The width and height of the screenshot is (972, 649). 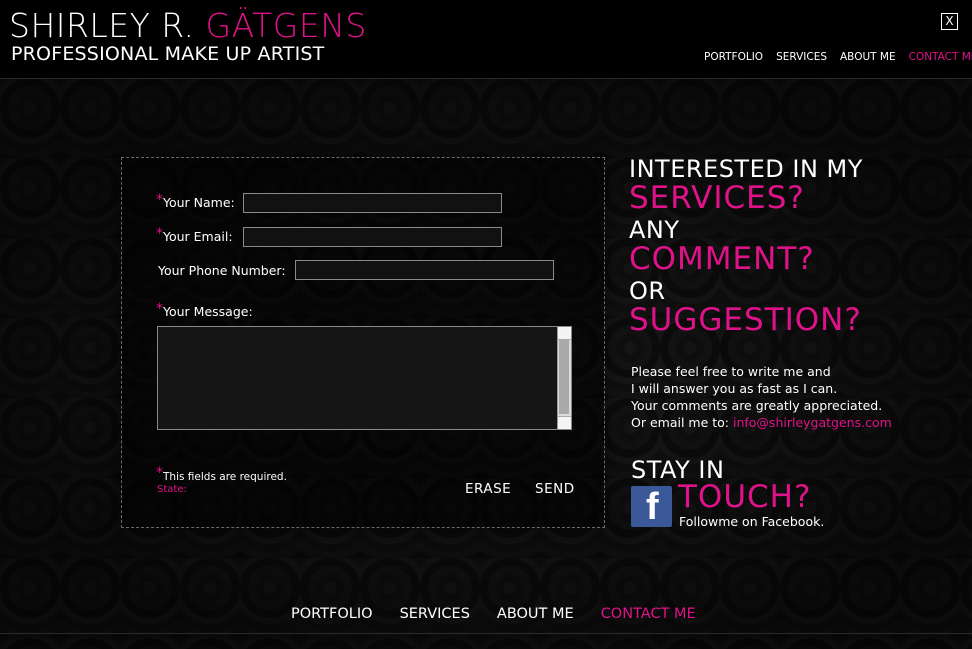 I want to click on scroll-thumb, so click(x=564, y=377).